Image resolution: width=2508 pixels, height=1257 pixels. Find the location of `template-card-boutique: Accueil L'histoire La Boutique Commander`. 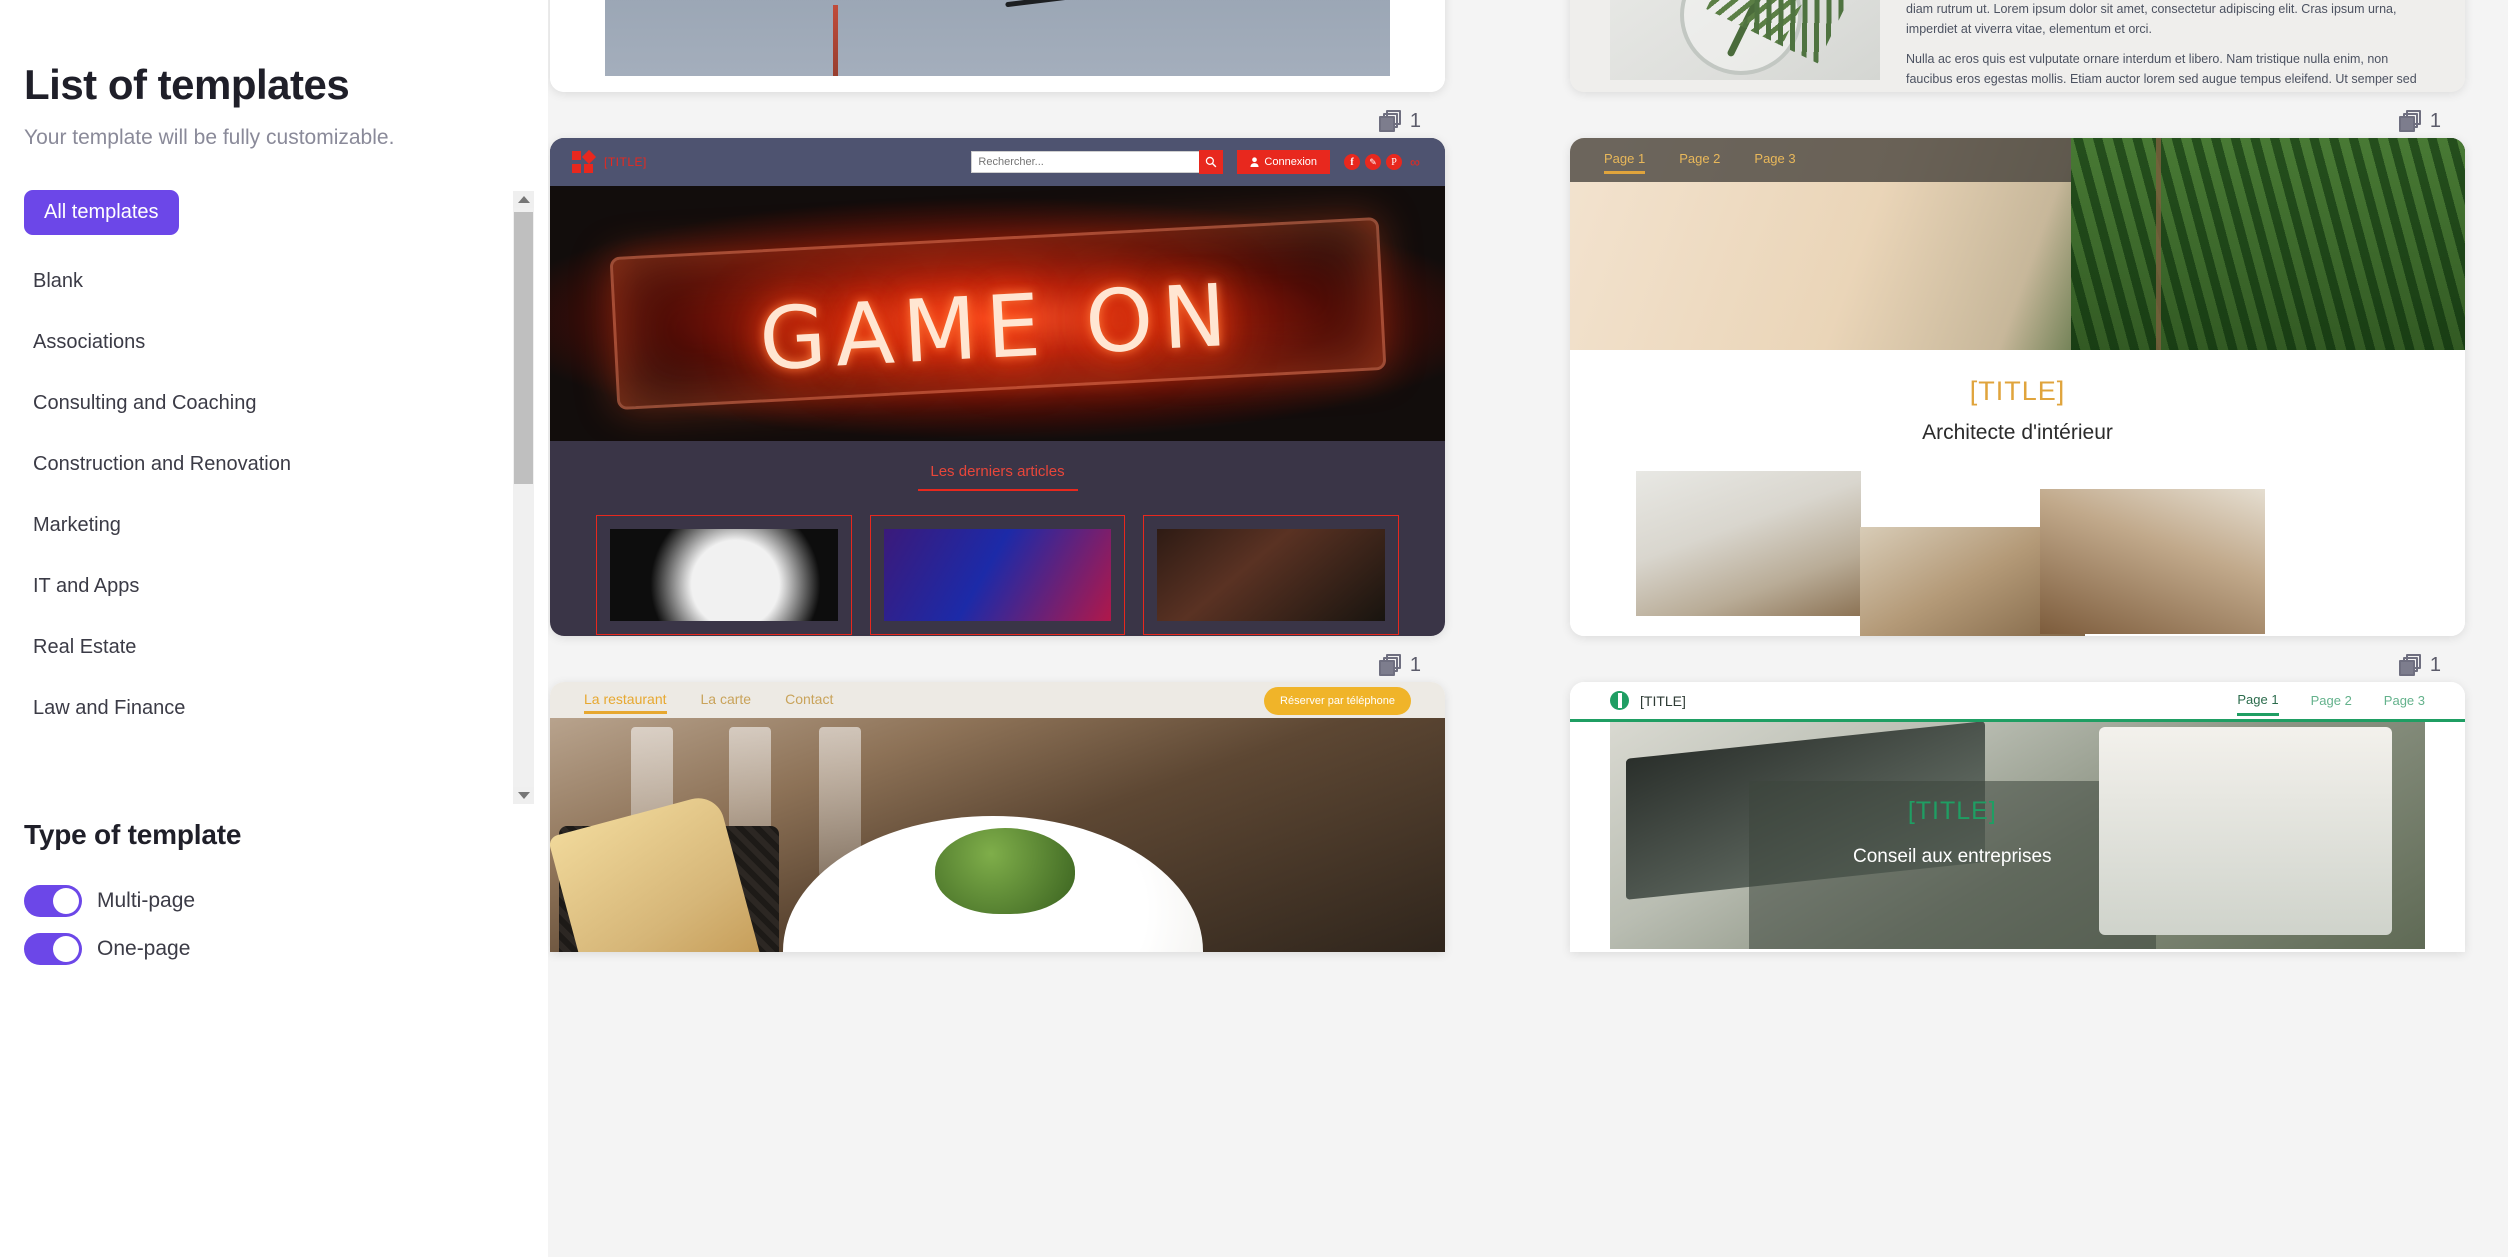

template-card-boutique: Accueil L'histoire La Boutique Commander is located at coordinates (2017, 46).